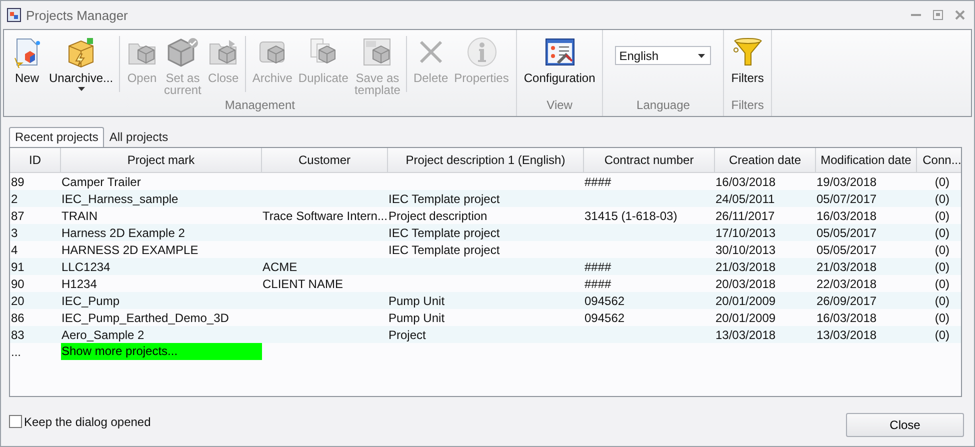 The width and height of the screenshot is (975, 447). What do you see at coordinates (17, 215) in the screenshot?
I see `table-cell: 87` at bounding box center [17, 215].